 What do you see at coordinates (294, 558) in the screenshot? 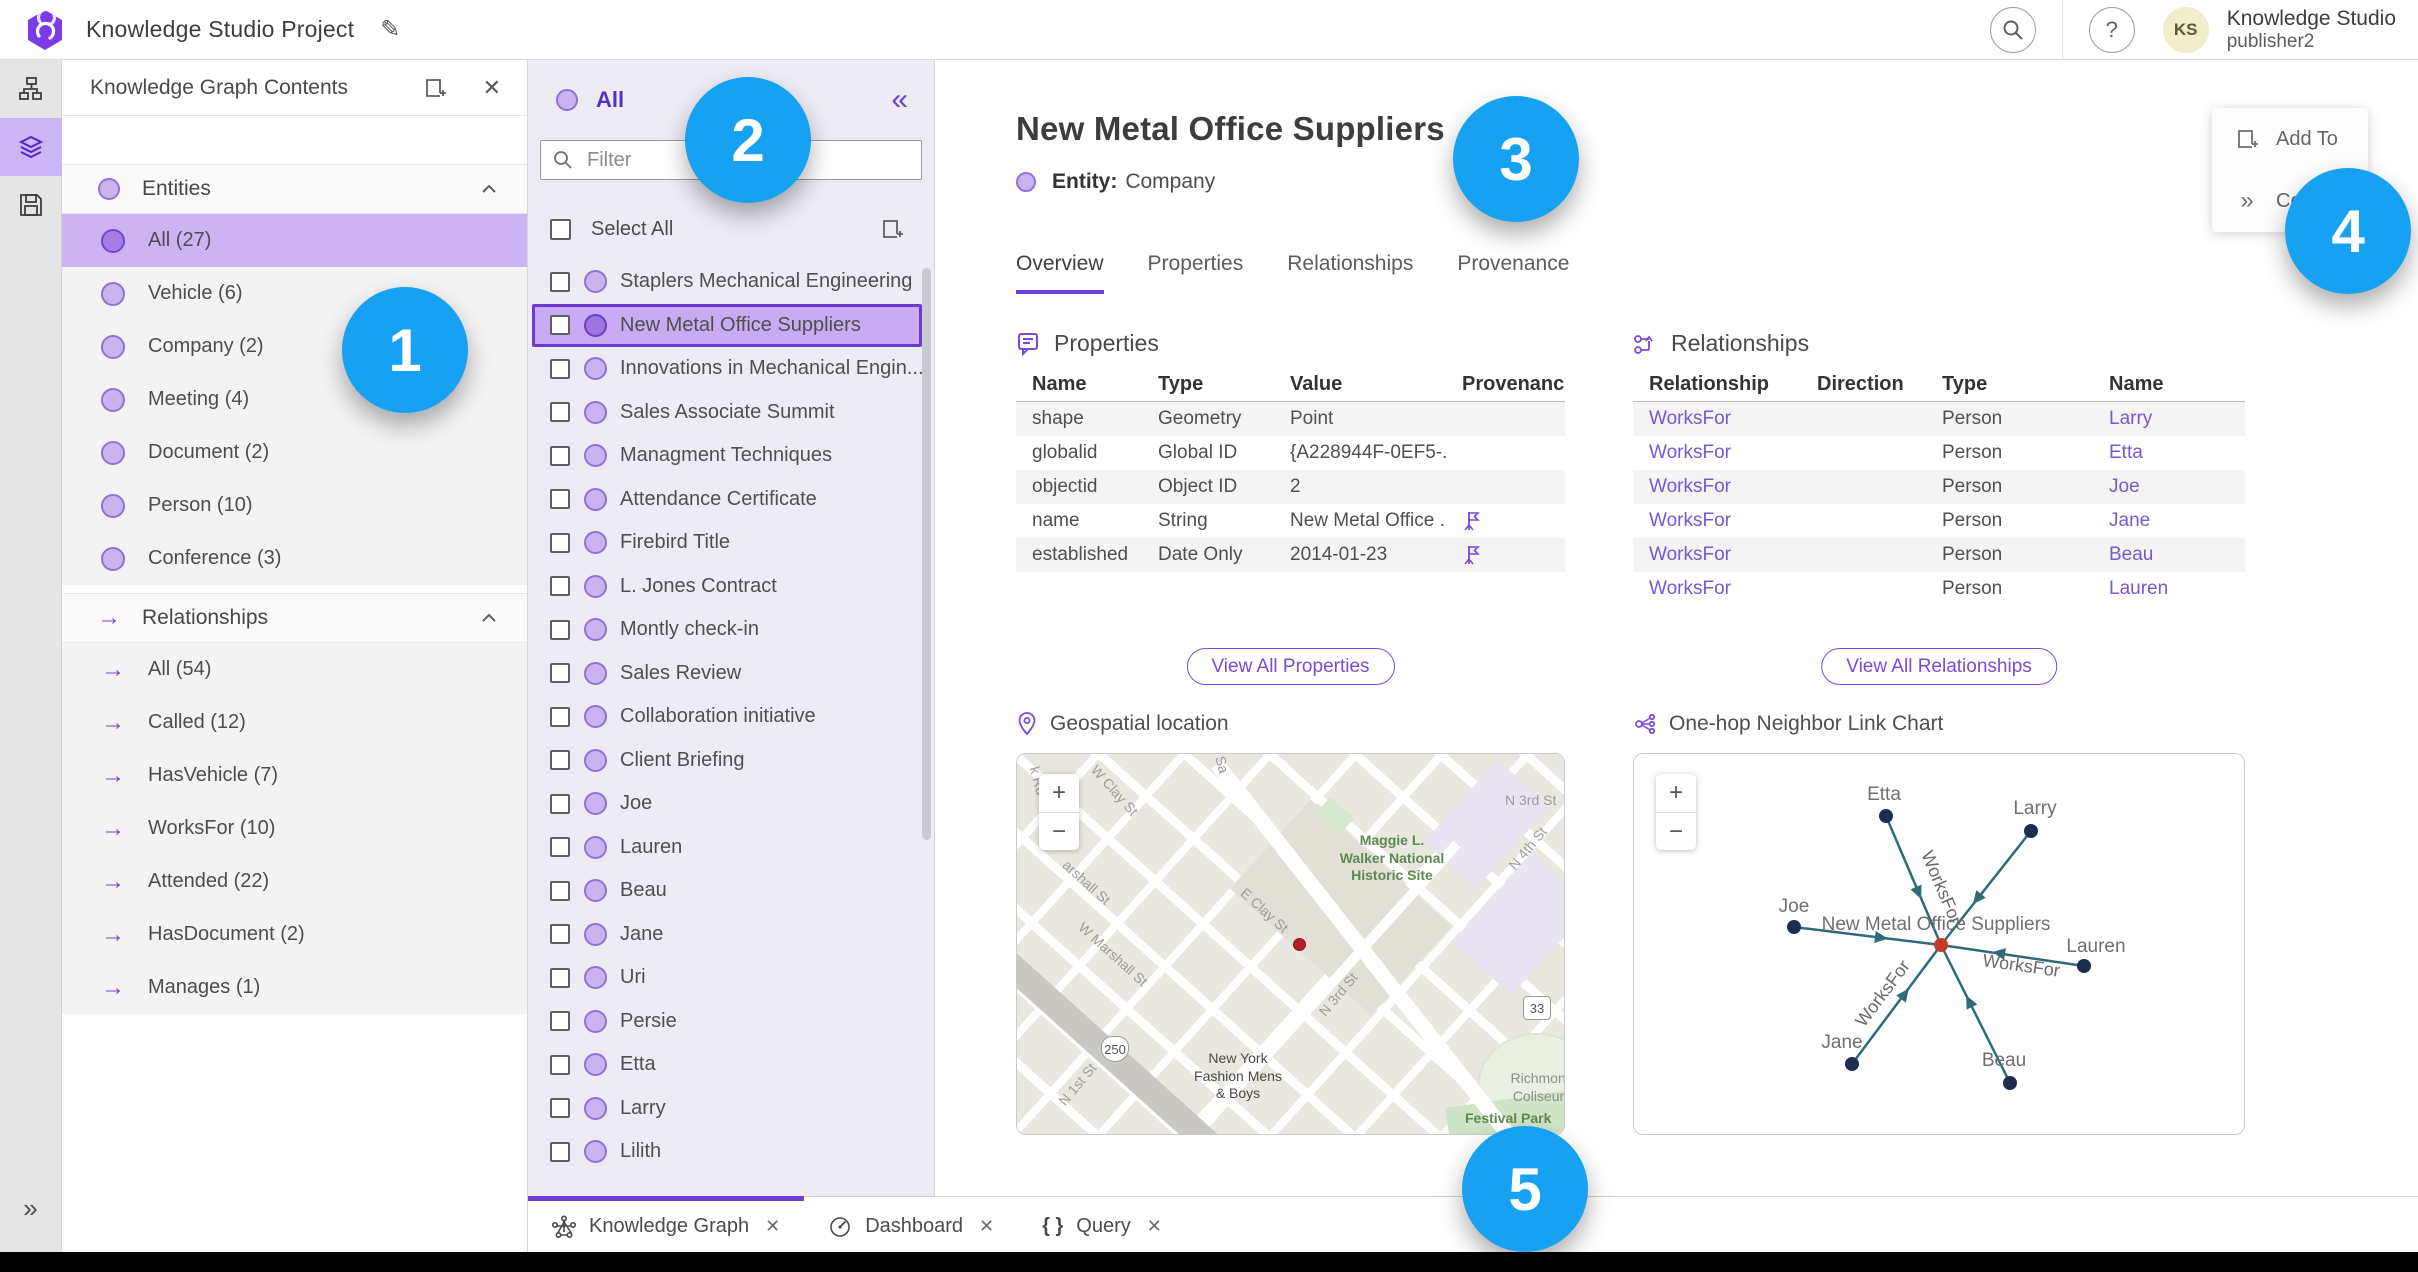
I see `entity-type-item: Conference (3)` at bounding box center [294, 558].